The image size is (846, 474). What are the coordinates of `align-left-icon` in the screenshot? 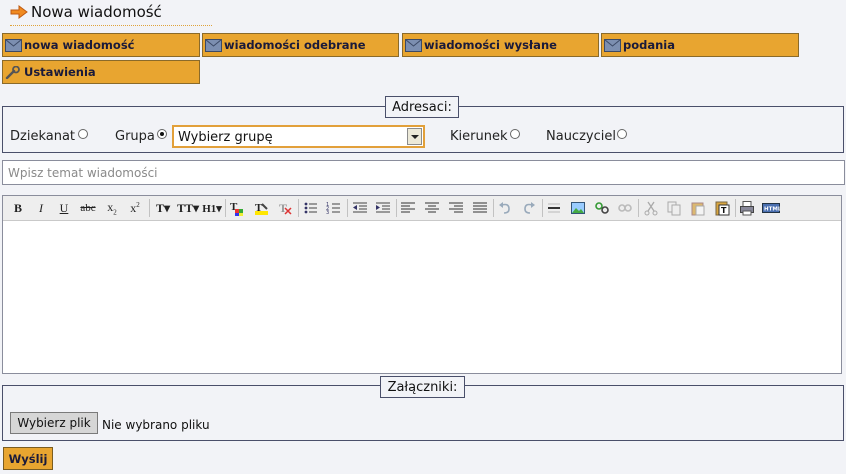 It's located at (408, 208).